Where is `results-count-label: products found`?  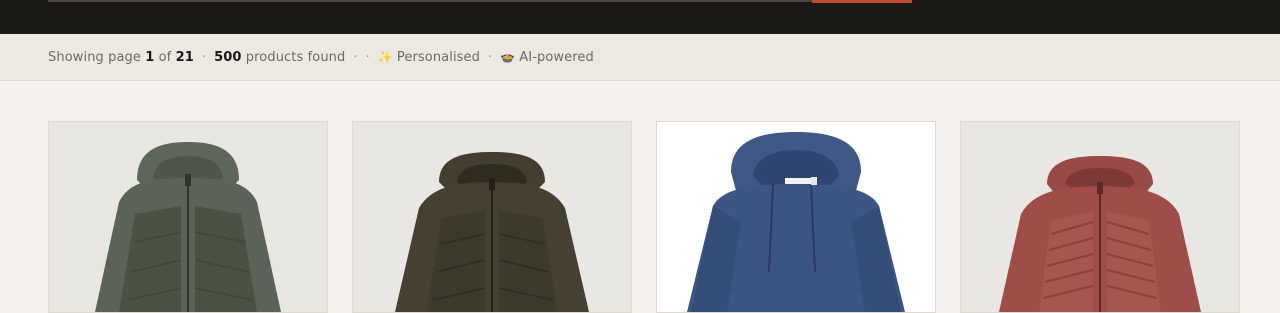
results-count-label: products found is located at coordinates (295, 57).